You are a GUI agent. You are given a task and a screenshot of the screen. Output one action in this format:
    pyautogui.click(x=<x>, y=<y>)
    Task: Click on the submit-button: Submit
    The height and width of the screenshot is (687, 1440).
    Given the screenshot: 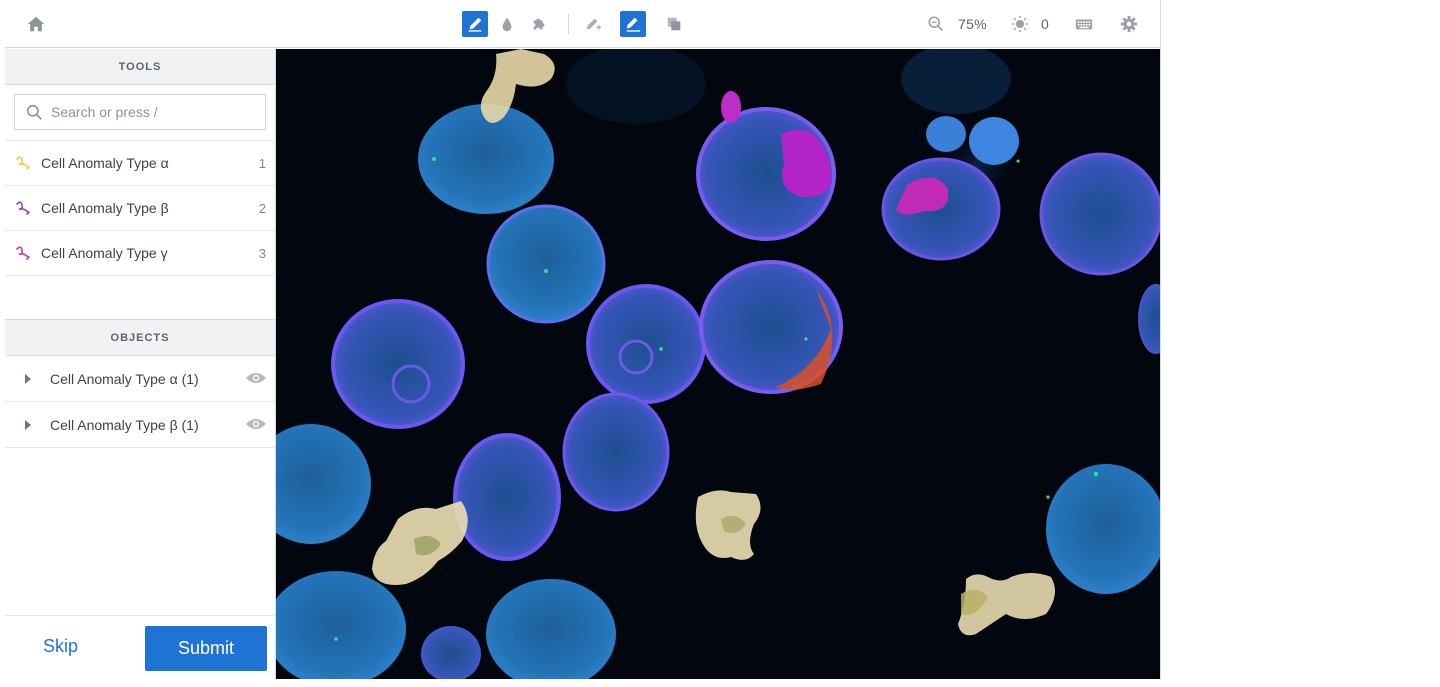 What is the action you would take?
    pyautogui.click(x=206, y=648)
    